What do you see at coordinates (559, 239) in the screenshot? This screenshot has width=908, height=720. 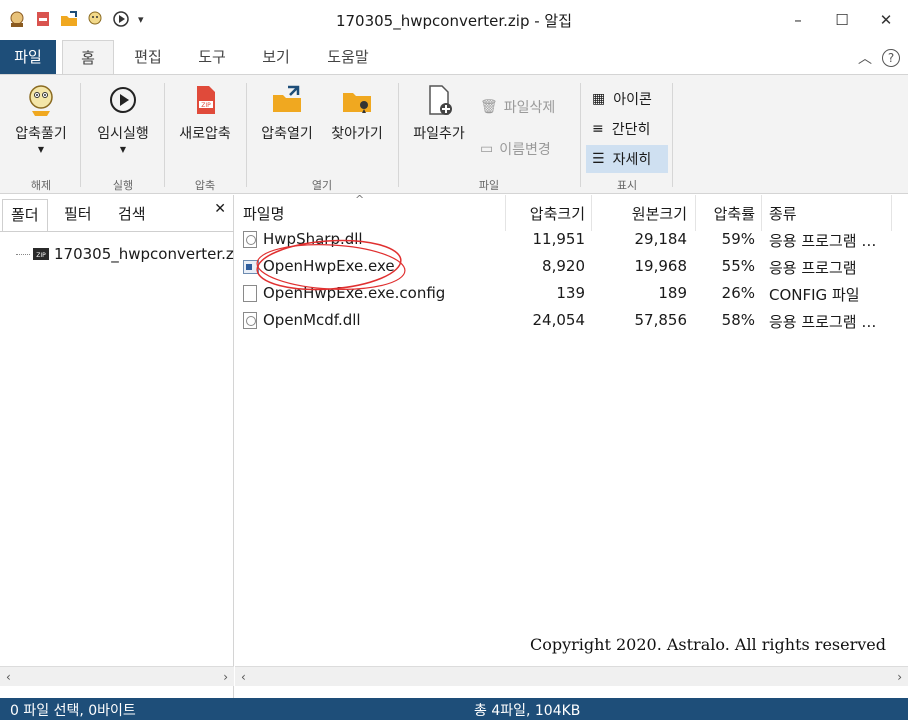 I see `compressed-size: 11,951` at bounding box center [559, 239].